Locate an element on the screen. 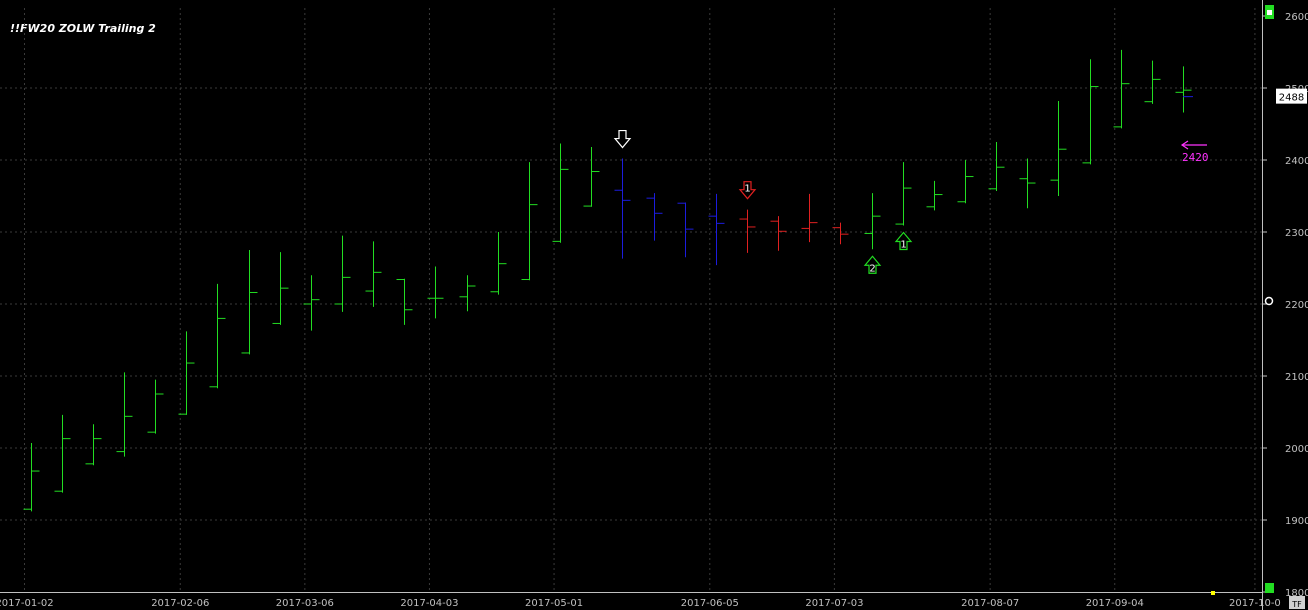 This screenshot has width=1308, height=610. x-scroll-marker is located at coordinates (1213, 593).